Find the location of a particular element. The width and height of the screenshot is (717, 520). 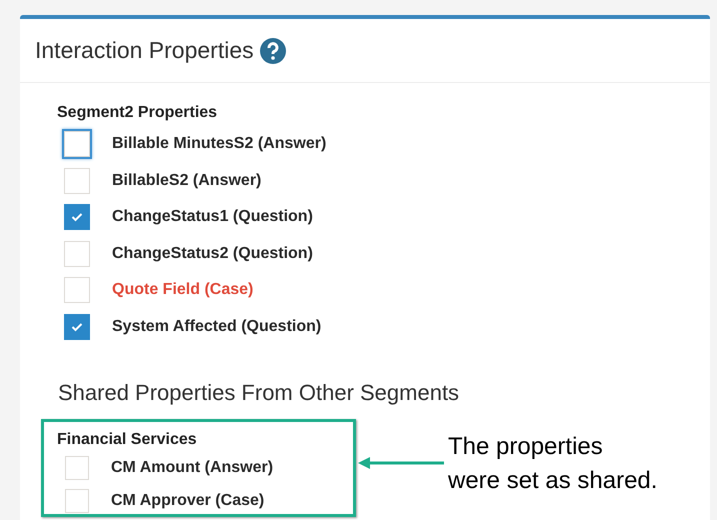

property-label: ChangeStatus2 (Question) is located at coordinates (212, 254).